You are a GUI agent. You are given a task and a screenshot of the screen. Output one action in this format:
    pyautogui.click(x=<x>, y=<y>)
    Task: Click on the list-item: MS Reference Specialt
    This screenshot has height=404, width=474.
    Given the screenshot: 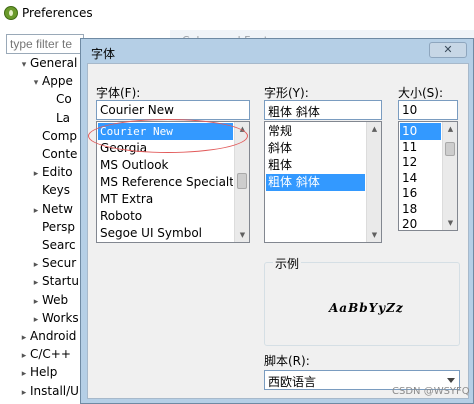 What is the action you would take?
    pyautogui.click(x=165, y=182)
    